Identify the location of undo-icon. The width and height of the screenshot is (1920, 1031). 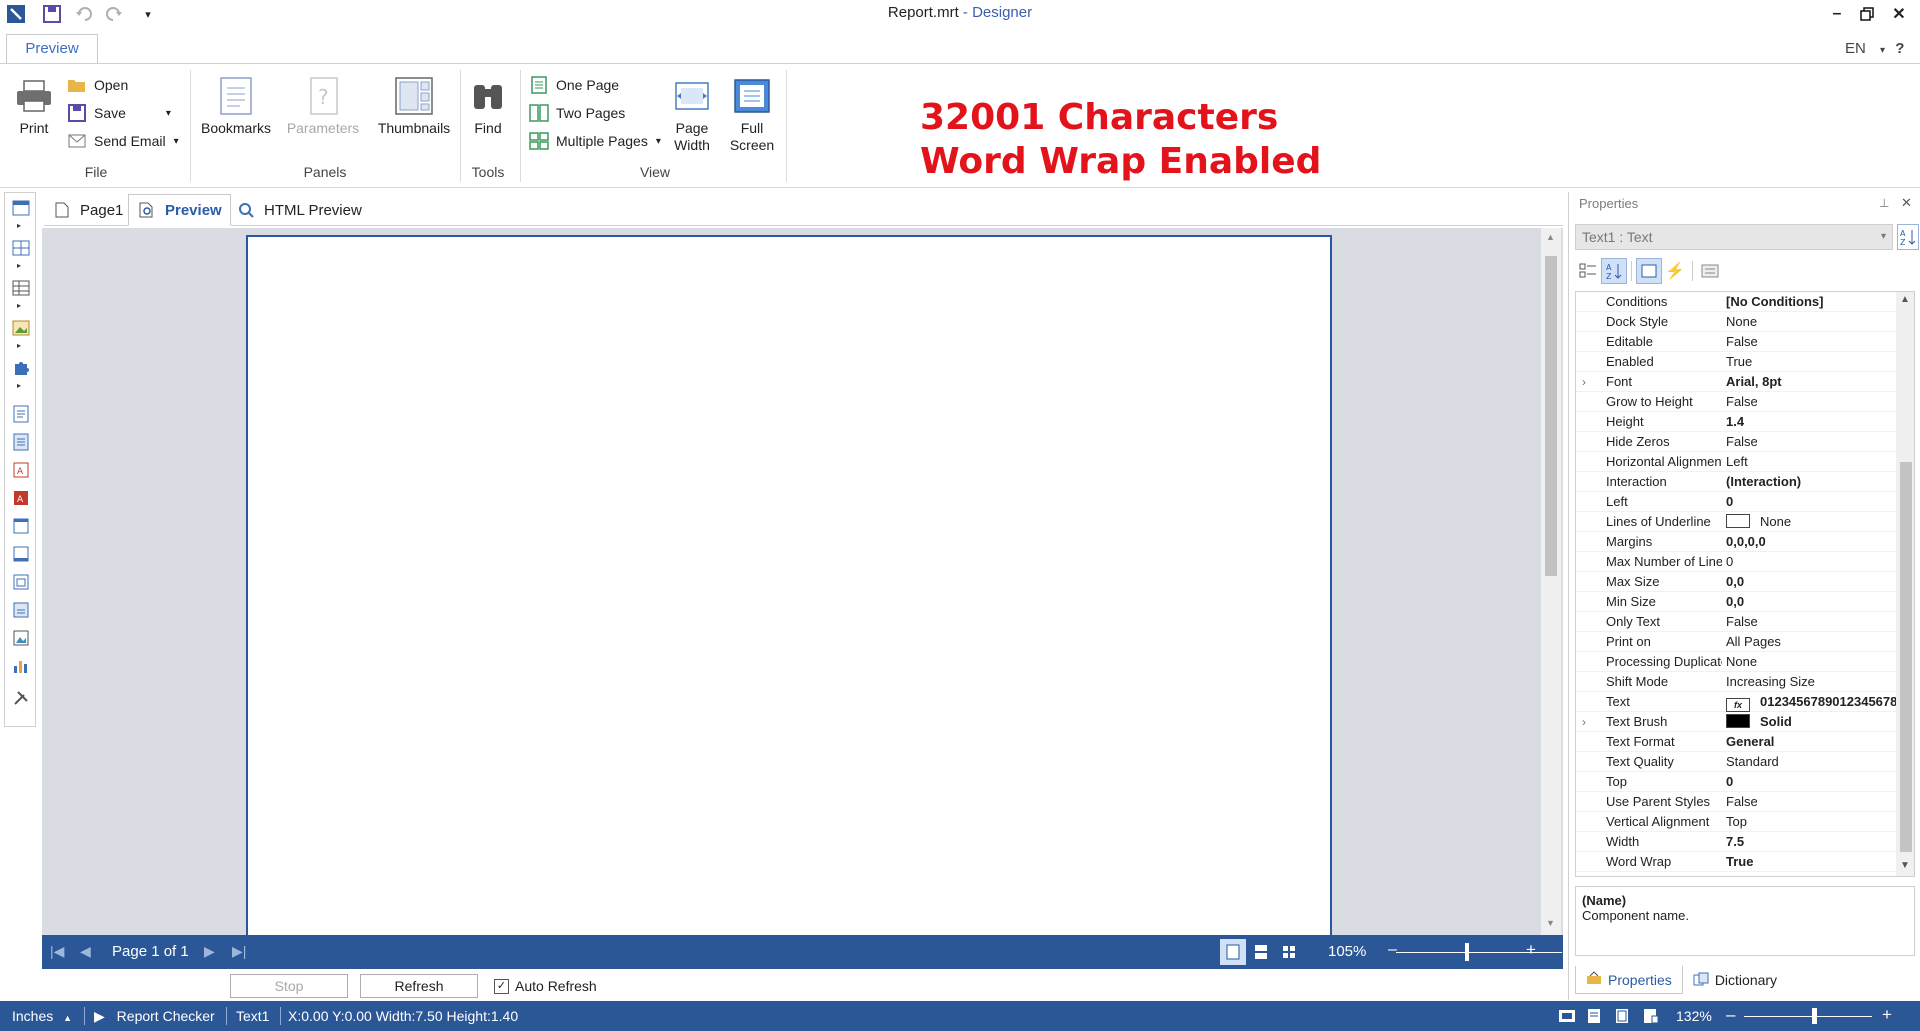
(84, 14).